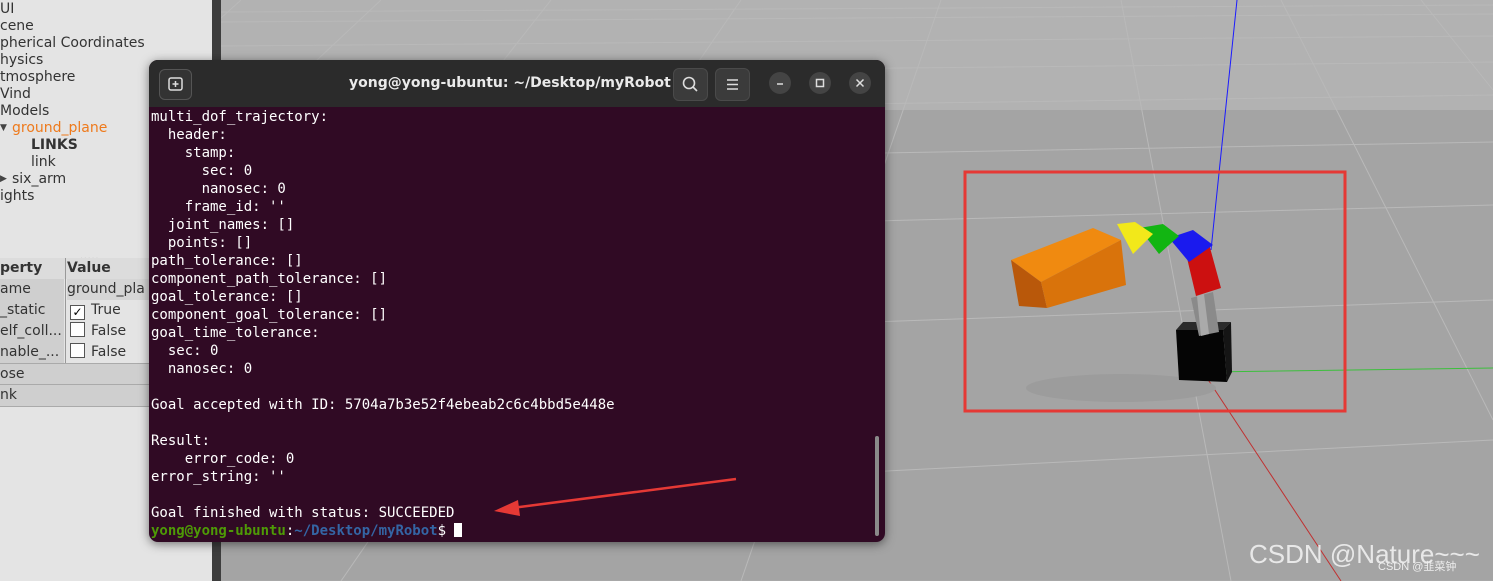 This screenshot has height=581, width=1493. Describe the element at coordinates (269, 315) in the screenshot. I see `terminal-line: component_goal_tolerance: []` at that location.